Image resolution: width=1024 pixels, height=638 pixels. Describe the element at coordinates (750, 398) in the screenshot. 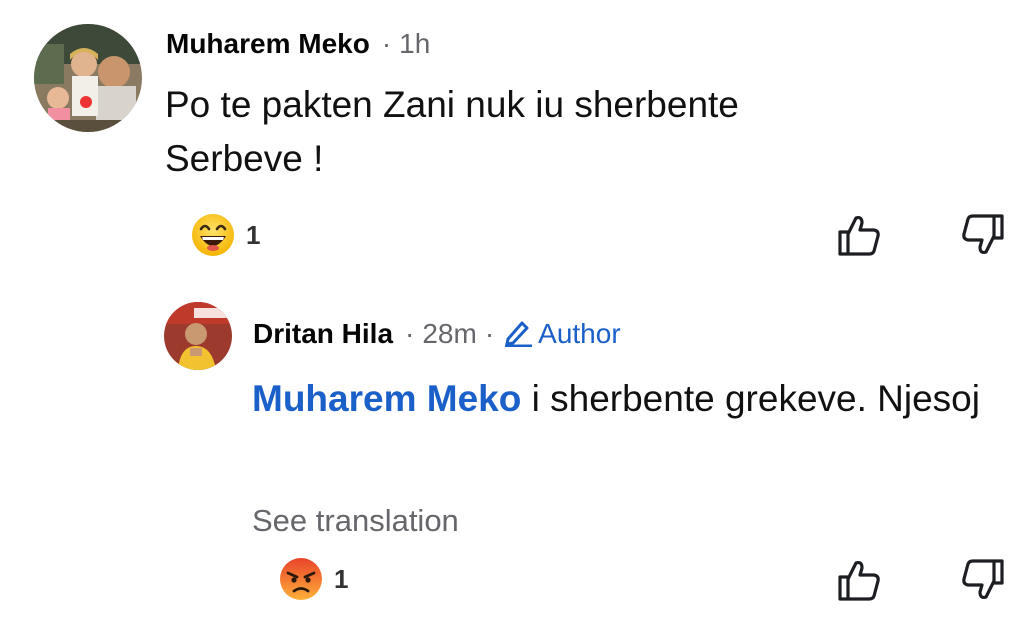

I see `reply-text: i sherbente grekeve. Njesoj` at that location.